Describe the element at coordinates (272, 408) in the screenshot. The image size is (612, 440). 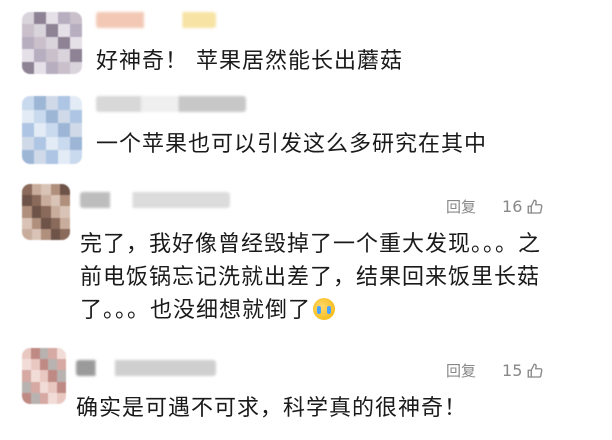
I see `comment-text: 确实是可遇不可求，科学真的很神奇！` at that location.